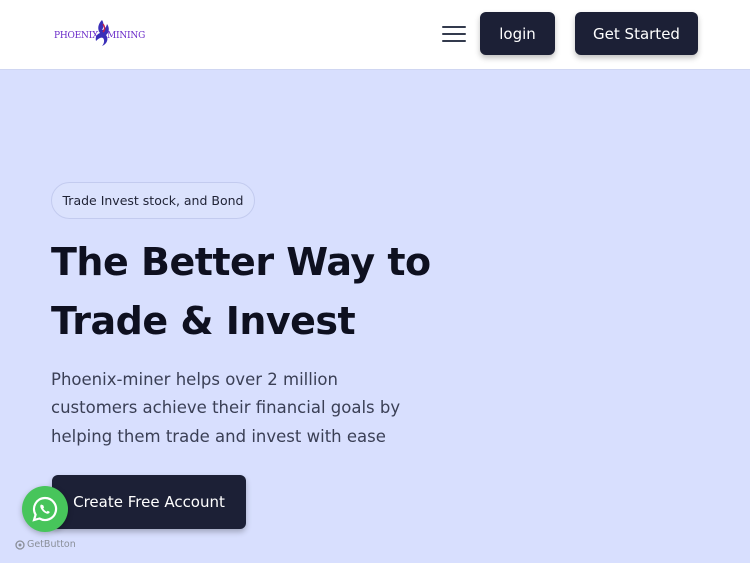  What do you see at coordinates (517, 33) in the screenshot?
I see `login-button: login` at bounding box center [517, 33].